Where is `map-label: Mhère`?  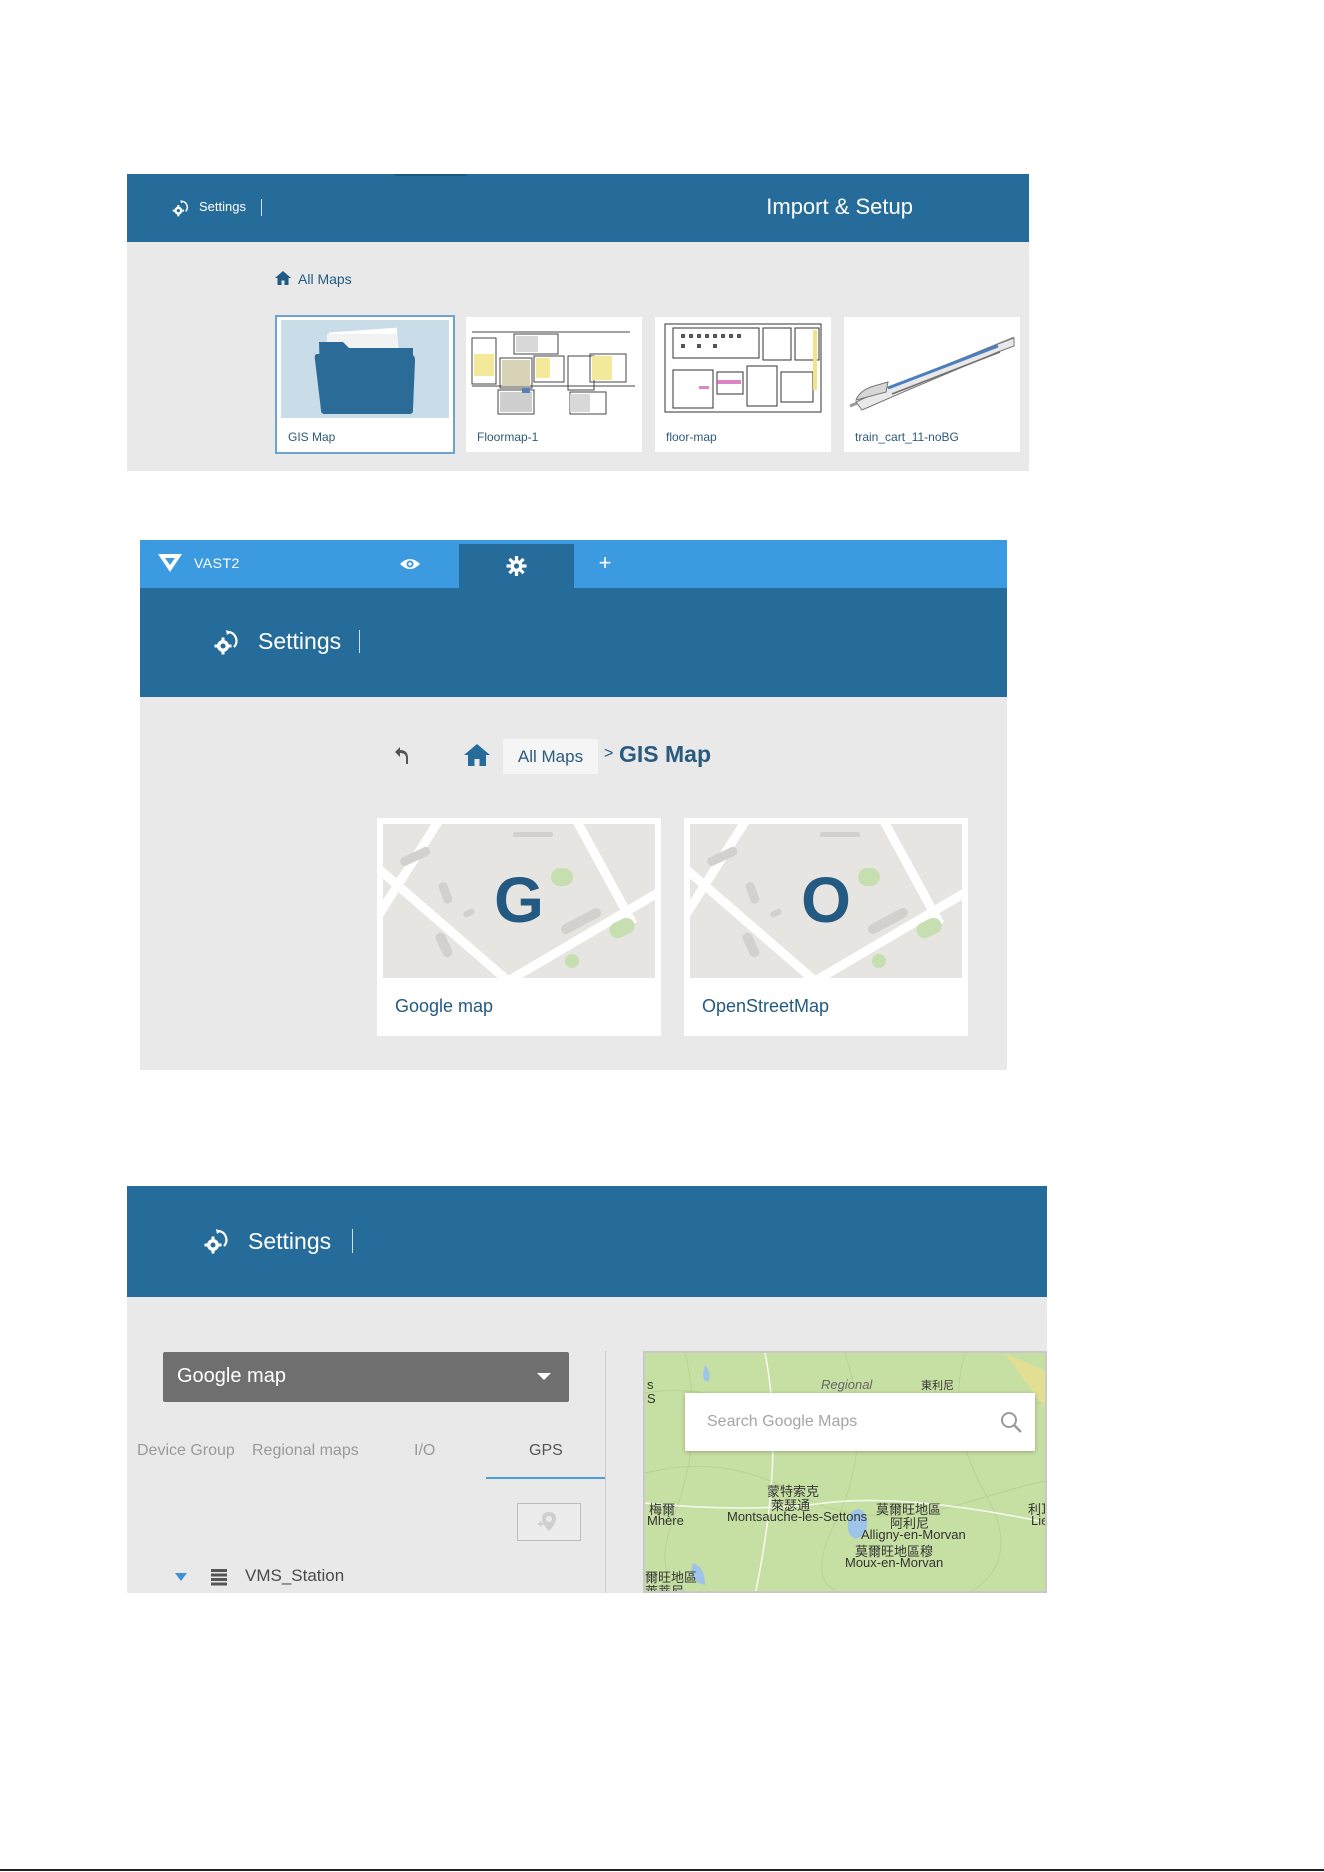
map-label: Mhère is located at coordinates (665, 1520).